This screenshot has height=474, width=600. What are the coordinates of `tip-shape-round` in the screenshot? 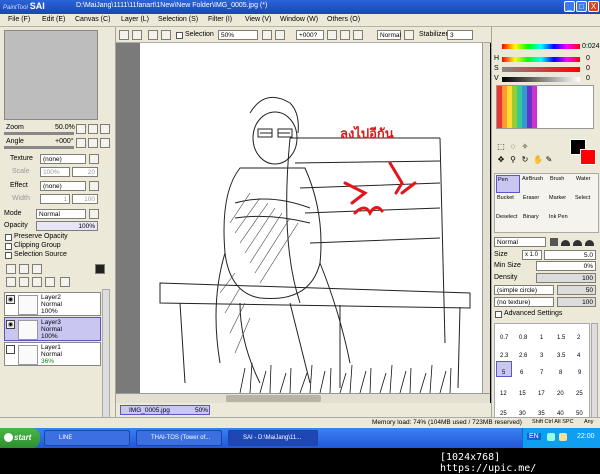 It's located at (577, 243).